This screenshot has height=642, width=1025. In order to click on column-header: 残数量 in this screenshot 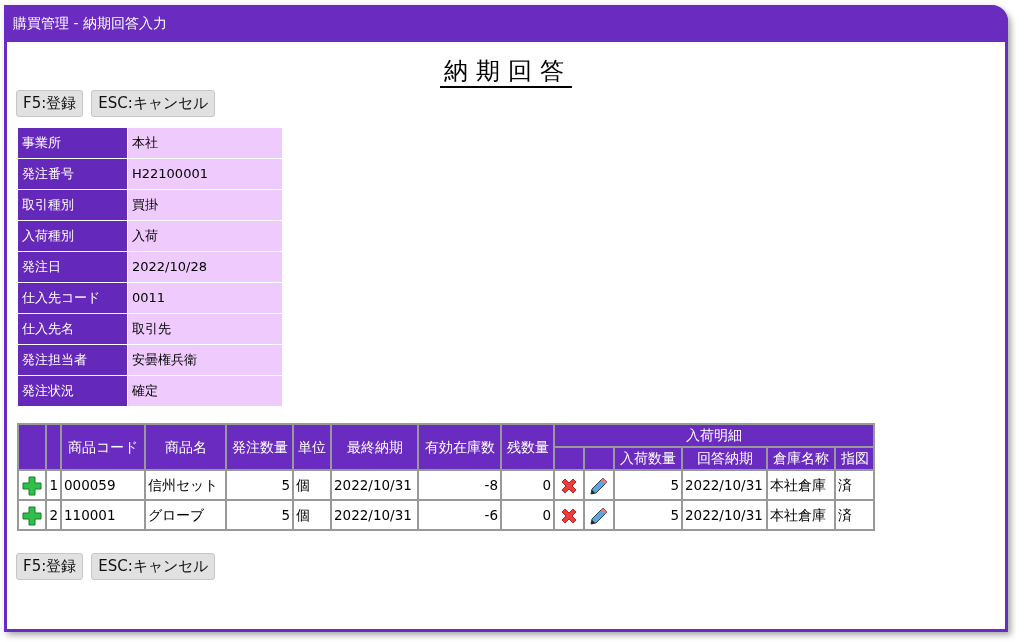, I will do `click(527, 447)`.